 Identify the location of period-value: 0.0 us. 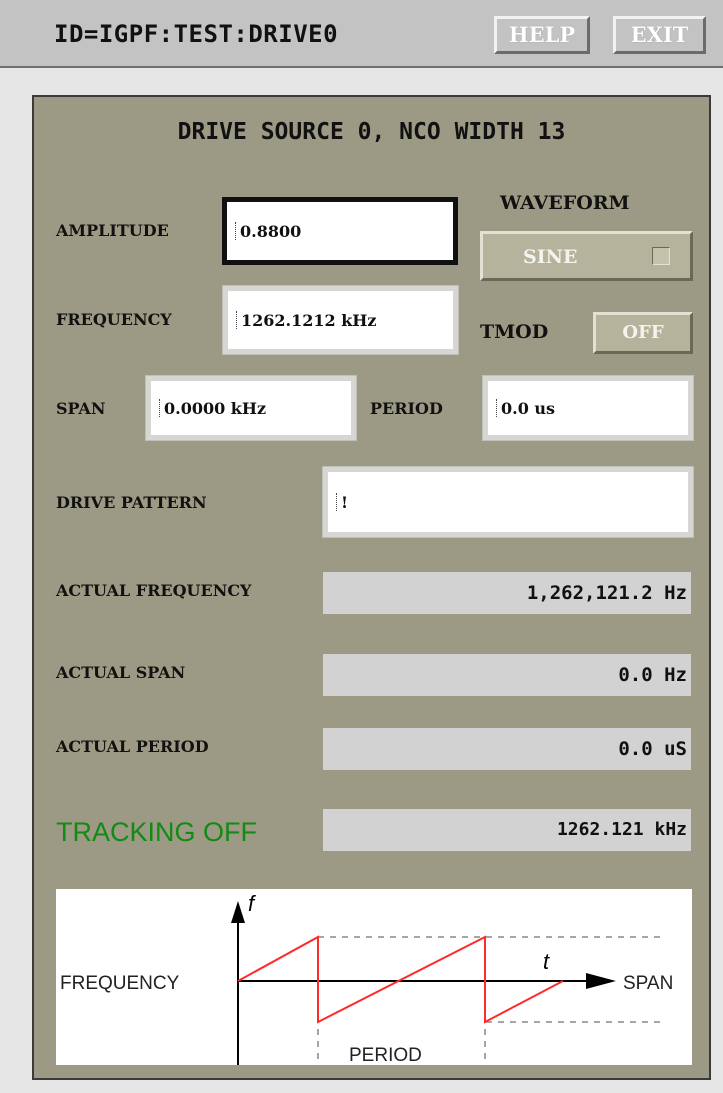
(528, 408).